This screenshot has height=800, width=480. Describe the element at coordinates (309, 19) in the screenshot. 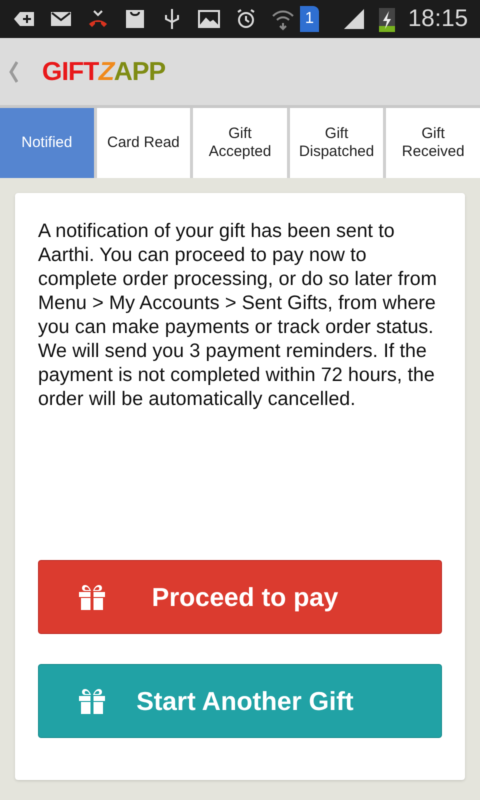

I see `sim-badge: 1` at that location.